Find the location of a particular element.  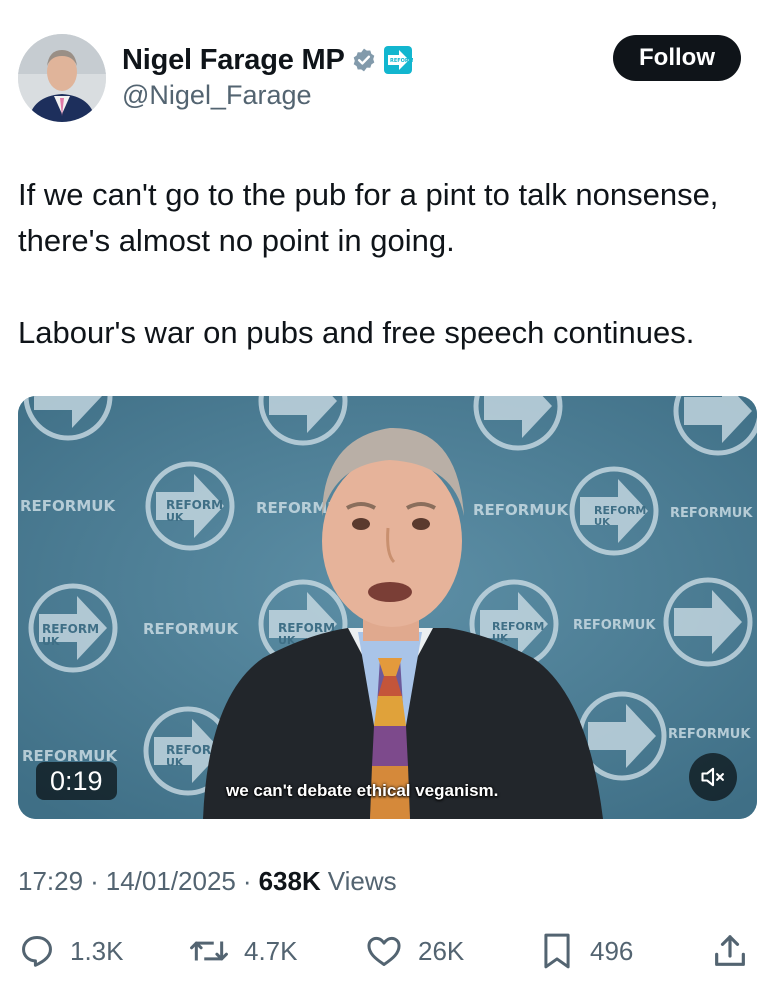

share-icon is located at coordinates (730, 950).